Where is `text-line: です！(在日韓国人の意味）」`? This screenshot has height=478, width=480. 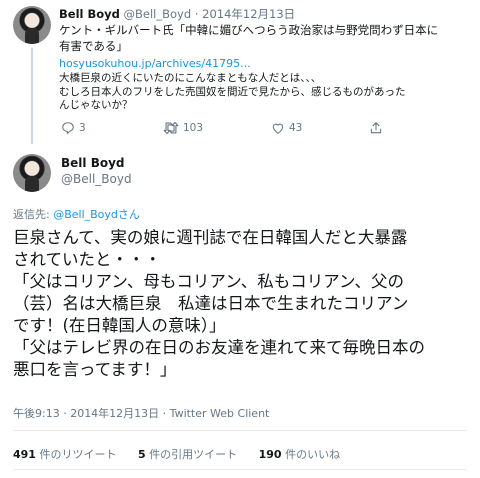 text-line: です！(在日韓国人の意味）」 is located at coordinates (119, 325).